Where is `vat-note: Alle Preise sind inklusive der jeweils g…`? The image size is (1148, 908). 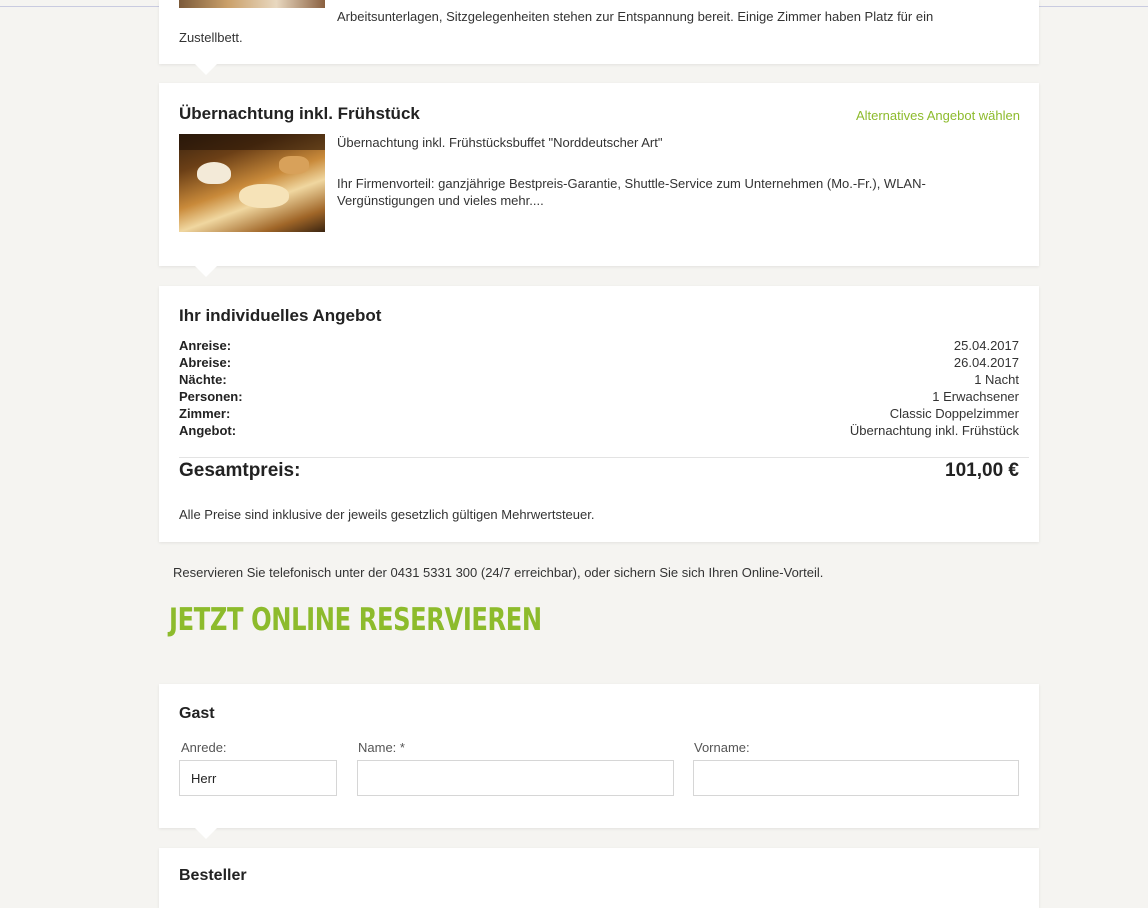
vat-note: Alle Preise sind inklusive der jeweils g… is located at coordinates (387, 514).